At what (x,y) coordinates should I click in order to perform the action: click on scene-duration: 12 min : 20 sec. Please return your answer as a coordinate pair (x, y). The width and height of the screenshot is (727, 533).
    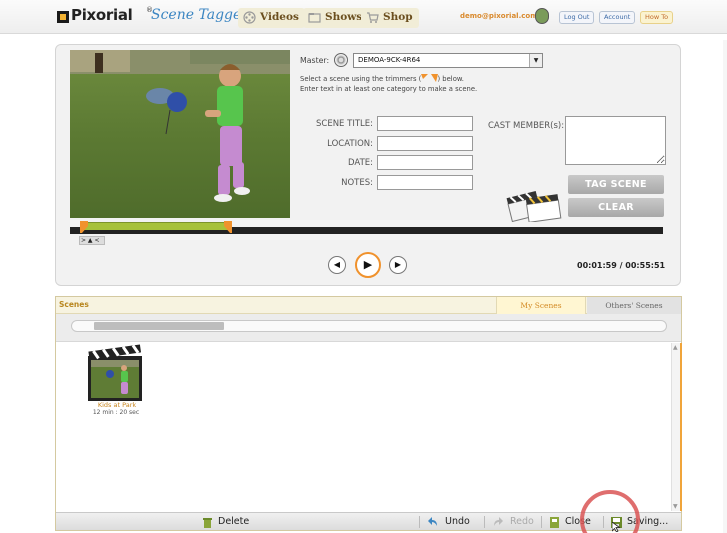
    Looking at the image, I should click on (116, 412).